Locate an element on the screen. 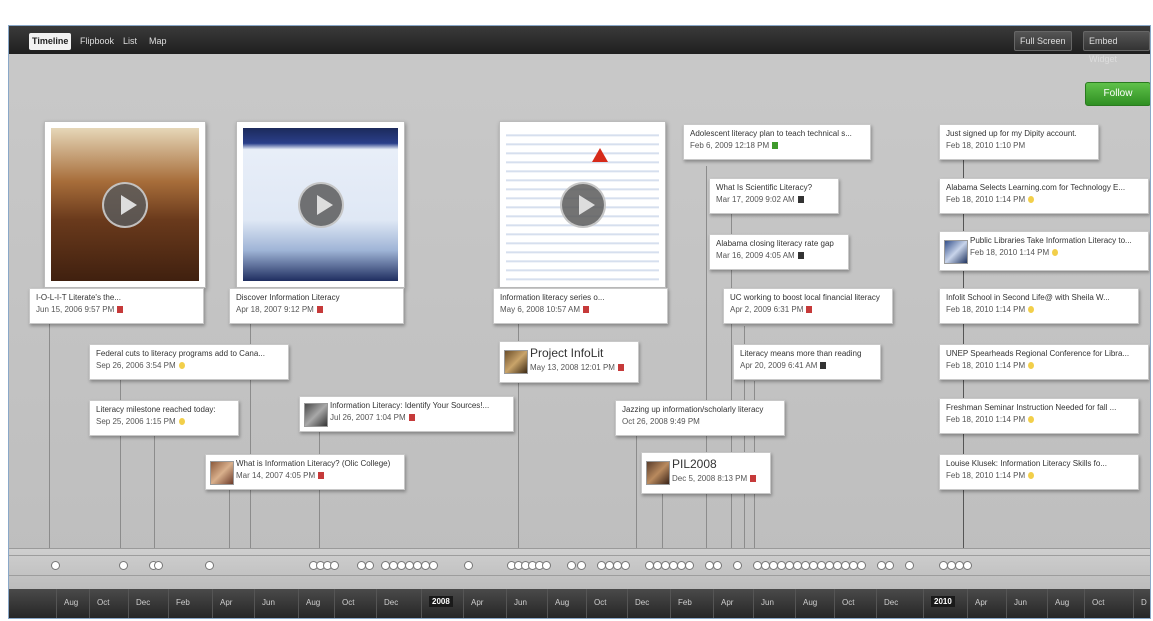 Image resolution: width=1153 pixels, height=621 pixels. embed-widget-button: Embed Widget is located at coordinates (1116, 47).